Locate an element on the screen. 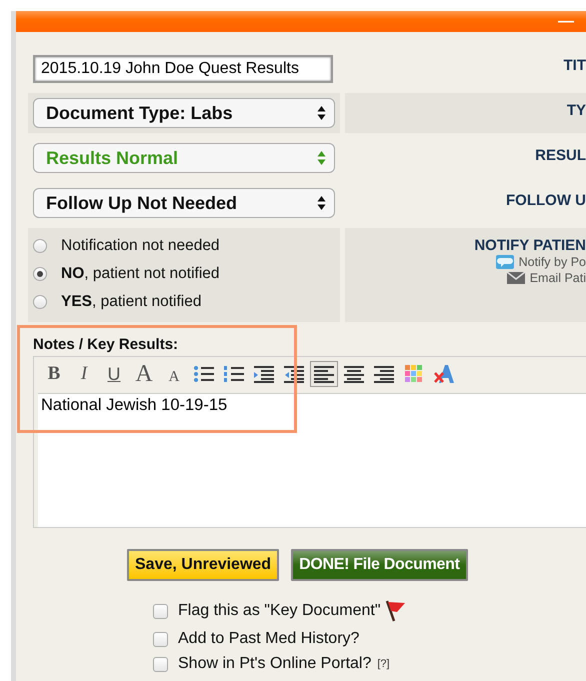 This screenshot has height=681, width=586. align-right-icon is located at coordinates (384, 374).